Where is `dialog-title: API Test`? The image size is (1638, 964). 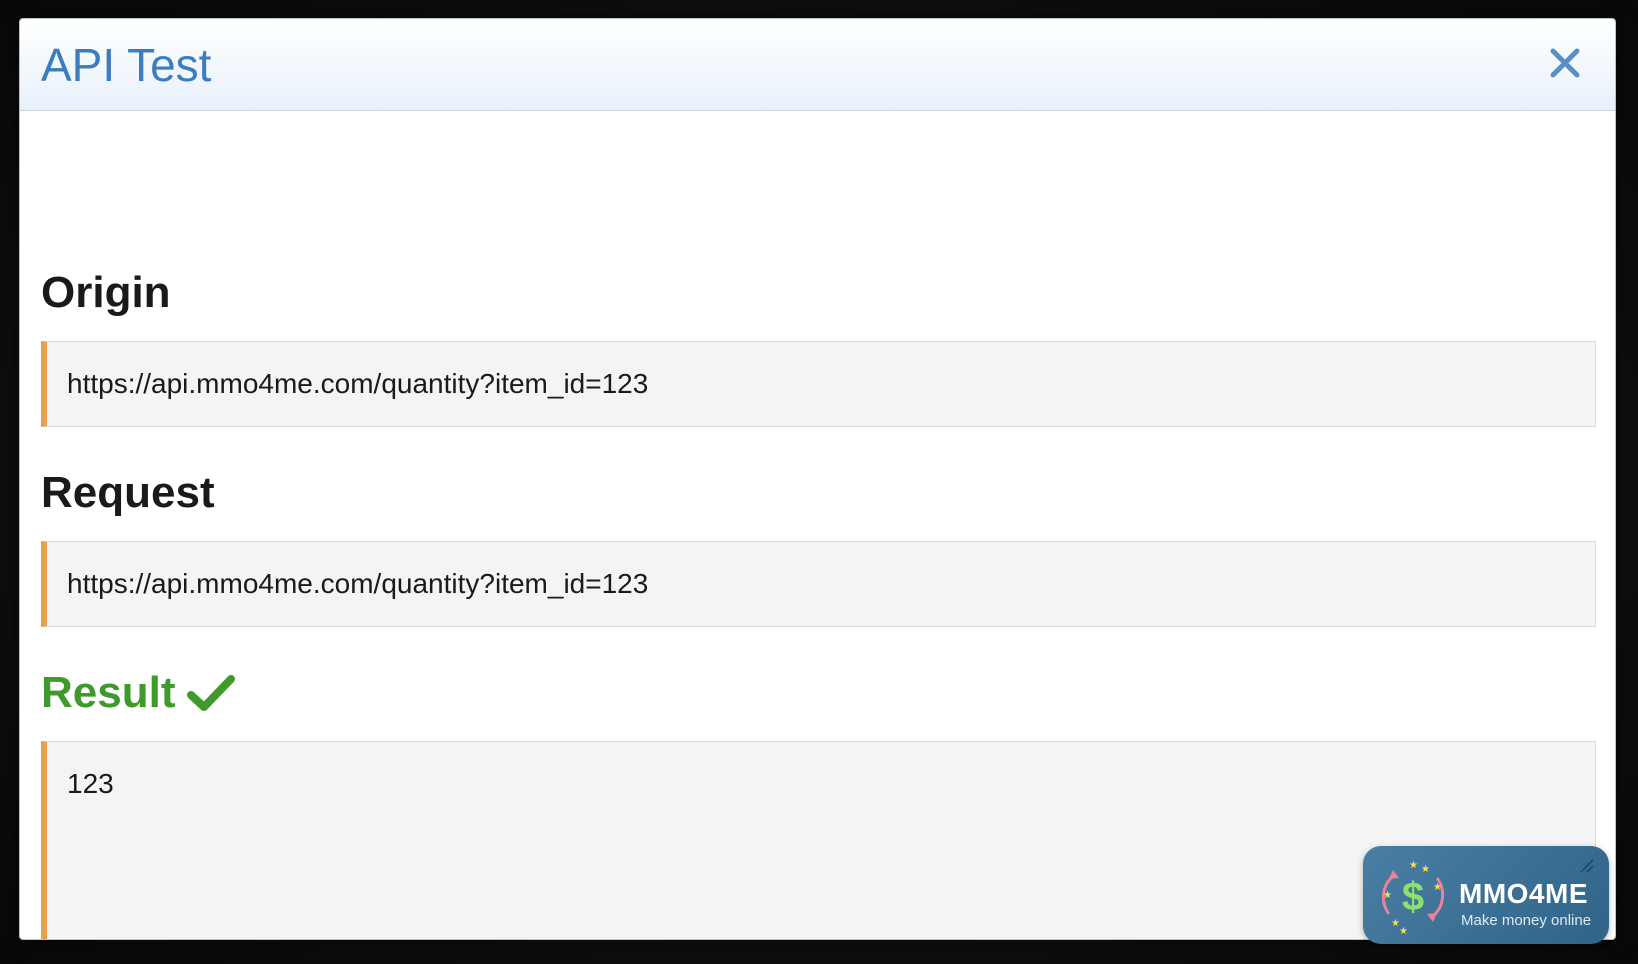 dialog-title: API Test is located at coordinates (126, 65).